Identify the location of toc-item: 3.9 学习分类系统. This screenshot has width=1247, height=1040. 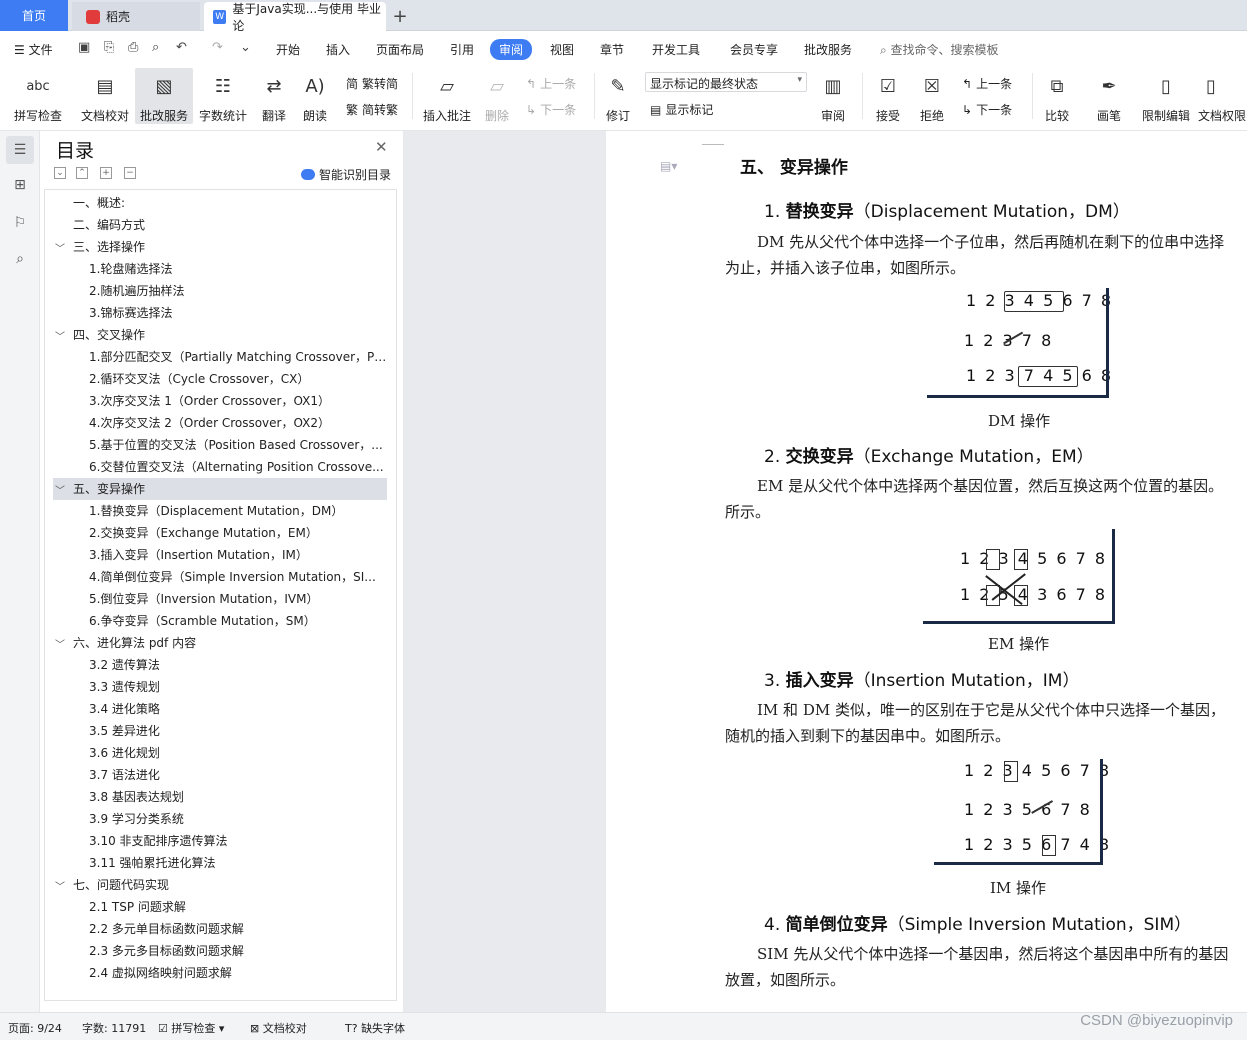
(238, 819).